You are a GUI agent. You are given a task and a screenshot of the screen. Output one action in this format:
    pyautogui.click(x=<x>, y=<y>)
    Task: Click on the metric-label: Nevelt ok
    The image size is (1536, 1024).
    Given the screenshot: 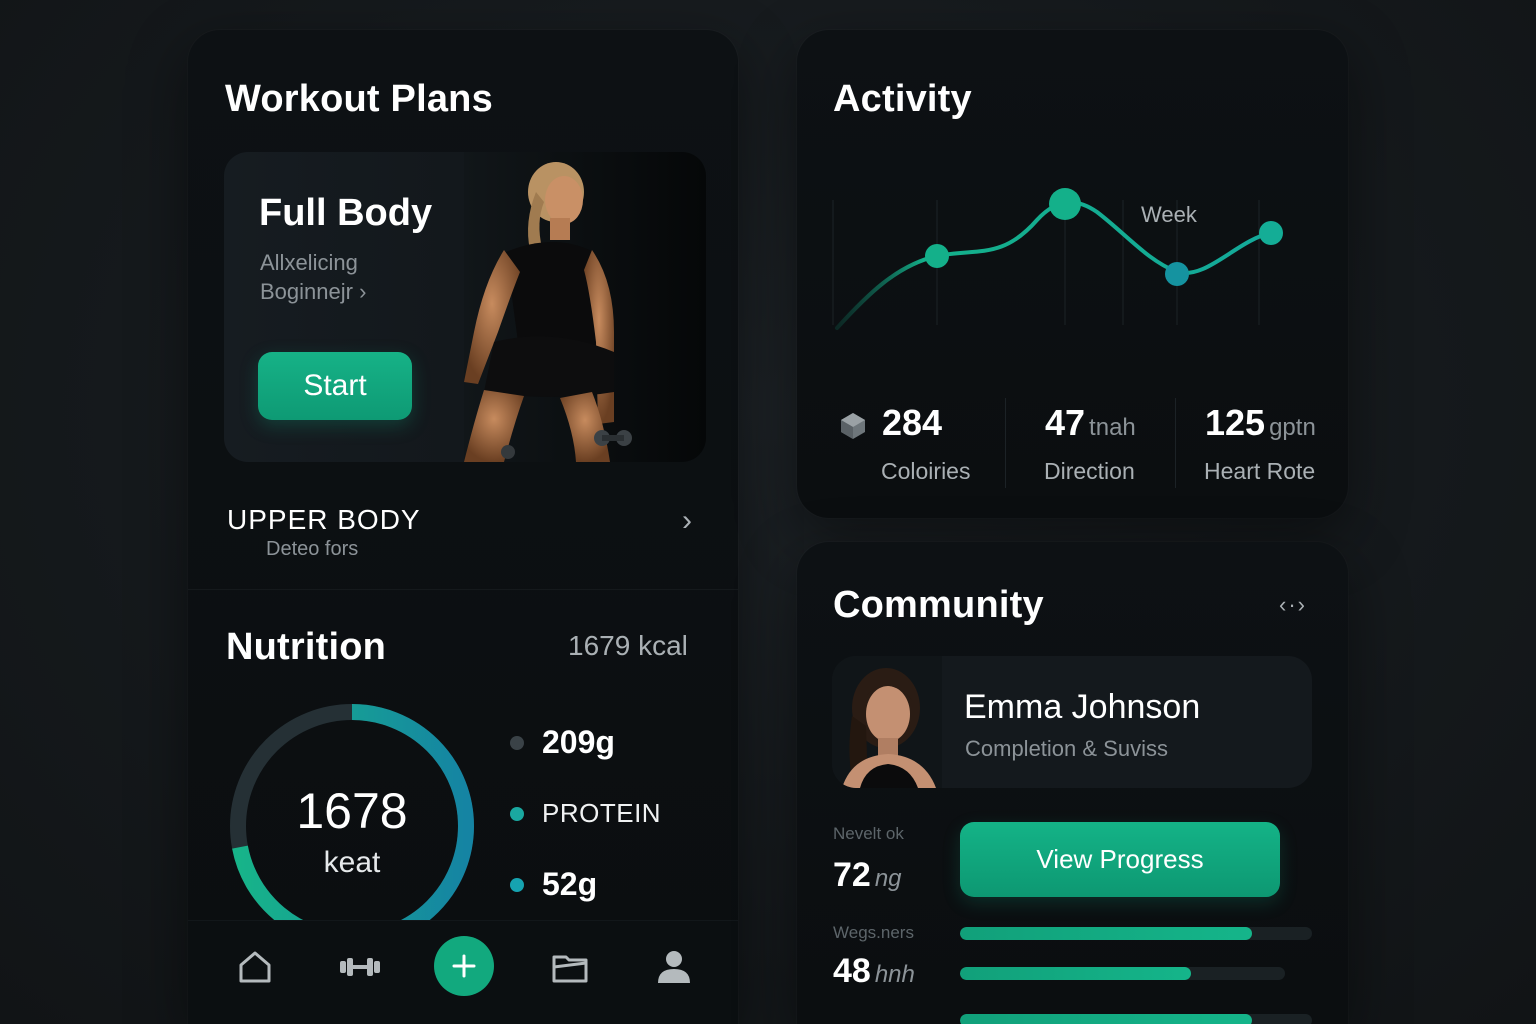 What is the action you would take?
    pyautogui.click(x=868, y=833)
    